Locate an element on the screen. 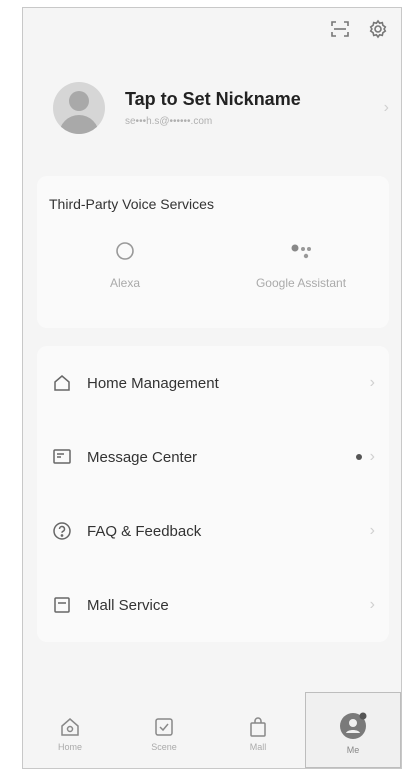 This screenshot has width=414, height=772. unread-dot is located at coordinates (358, 457).